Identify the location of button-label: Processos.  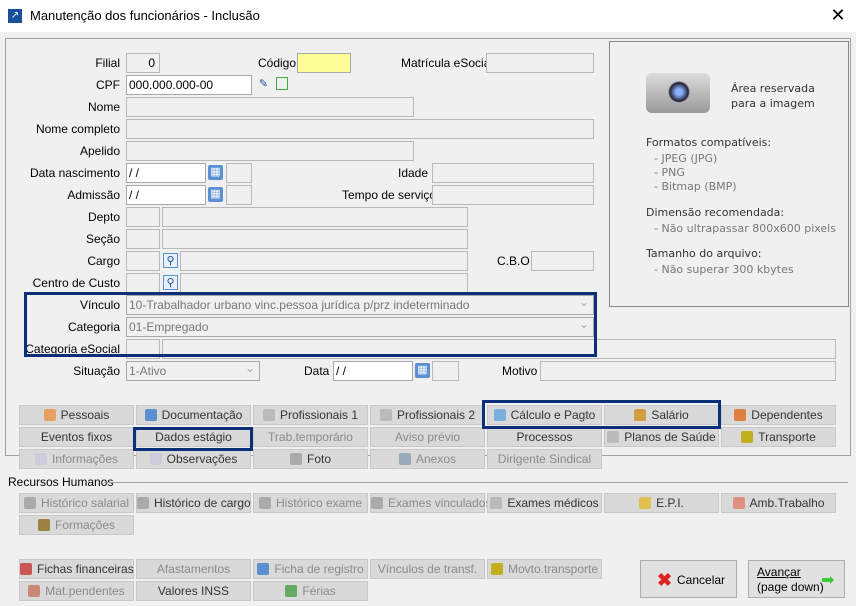
(544, 437).